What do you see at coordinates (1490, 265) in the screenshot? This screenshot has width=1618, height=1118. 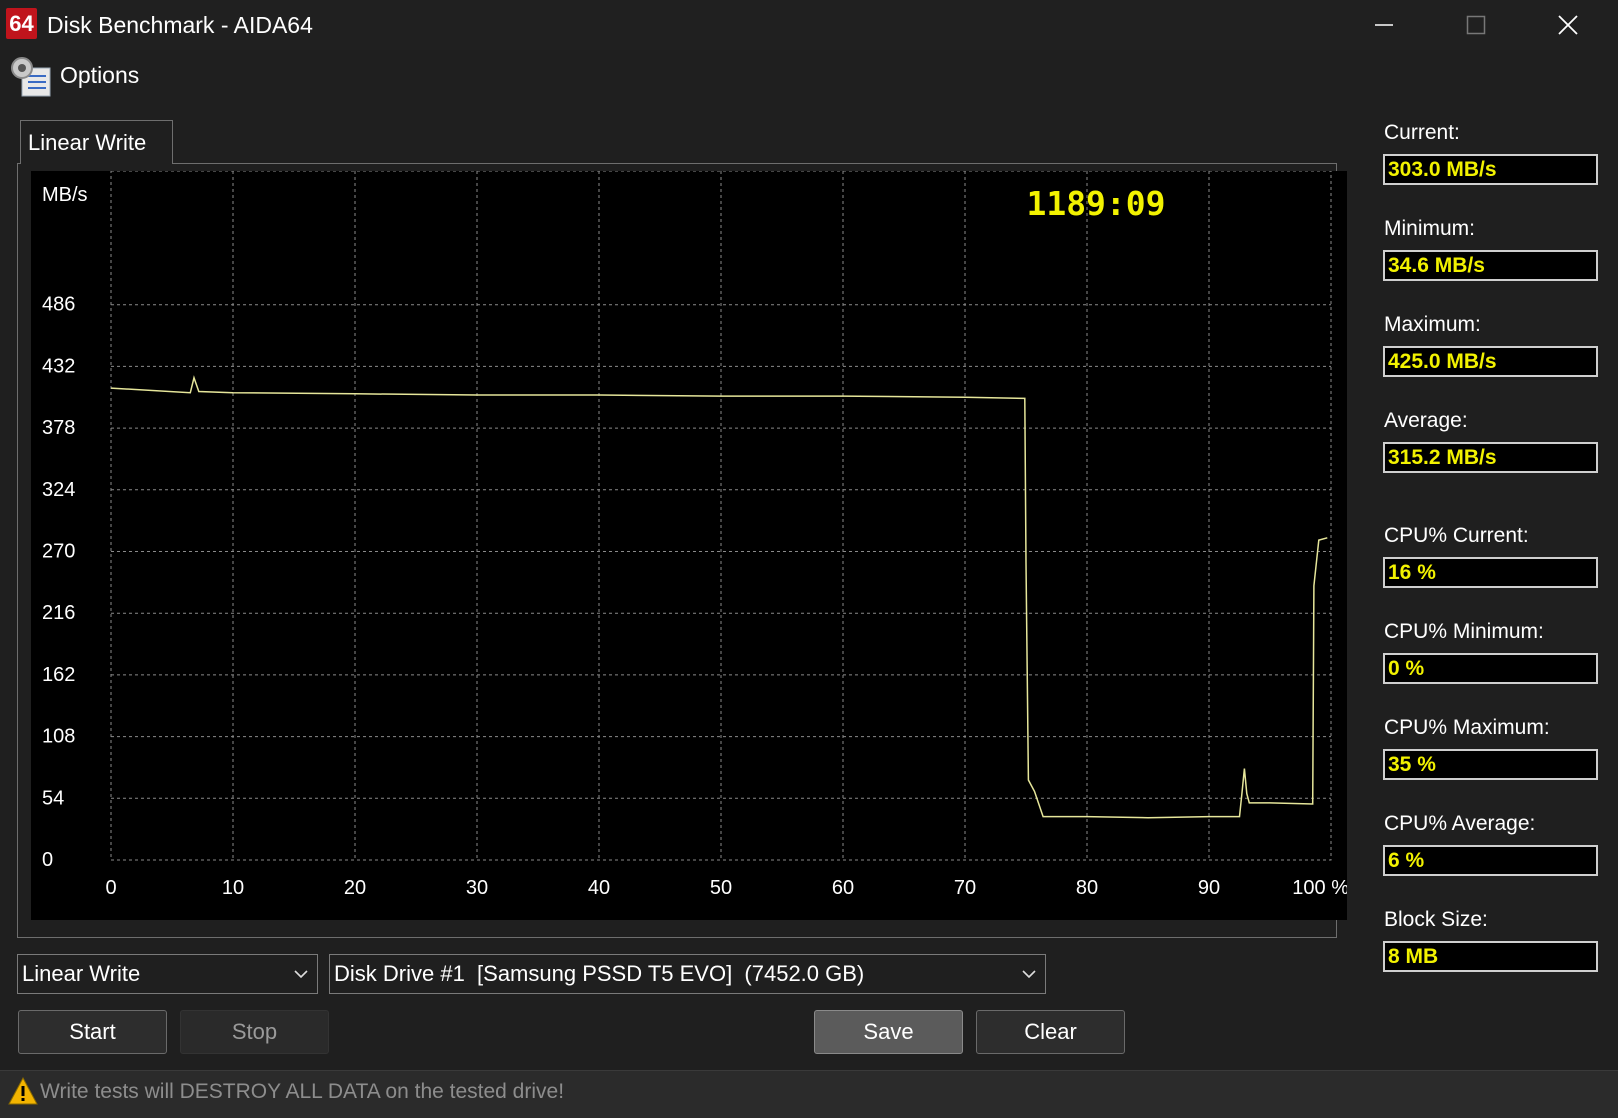 I see `minimum-value: 34.6 MB/s` at bounding box center [1490, 265].